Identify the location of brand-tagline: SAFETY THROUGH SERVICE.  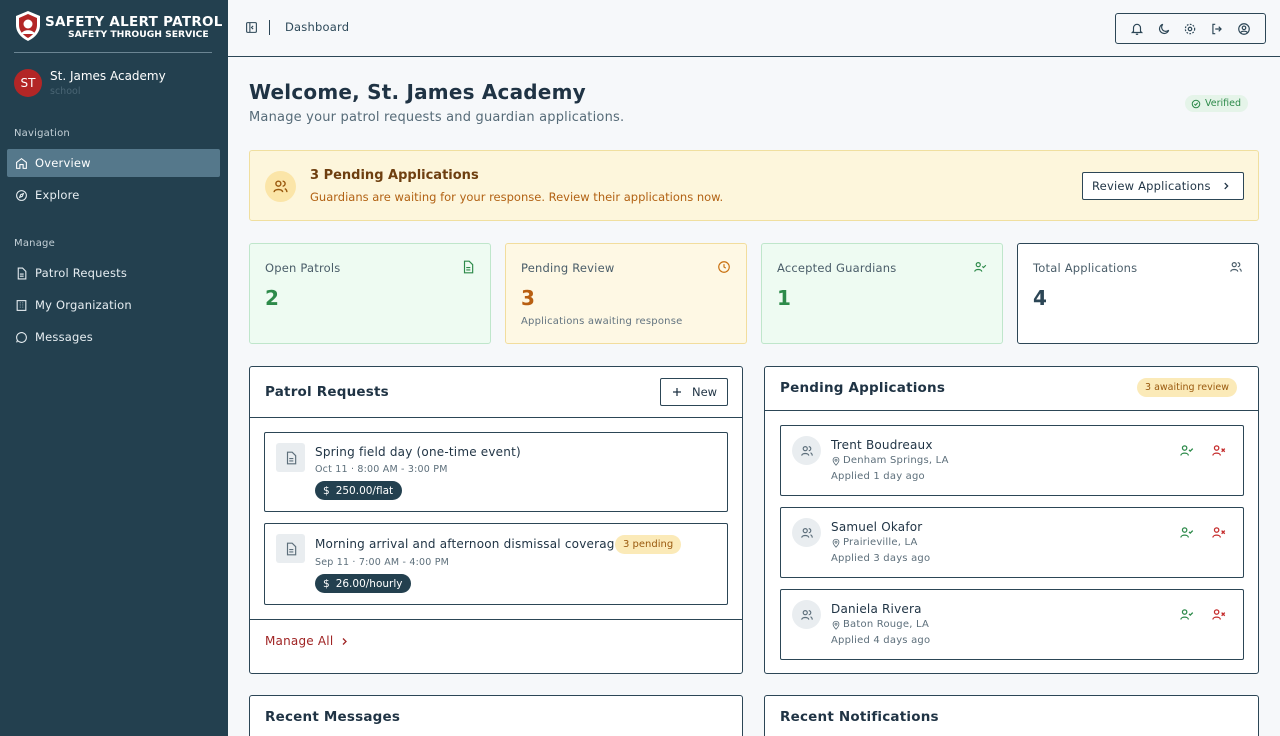
(138, 34).